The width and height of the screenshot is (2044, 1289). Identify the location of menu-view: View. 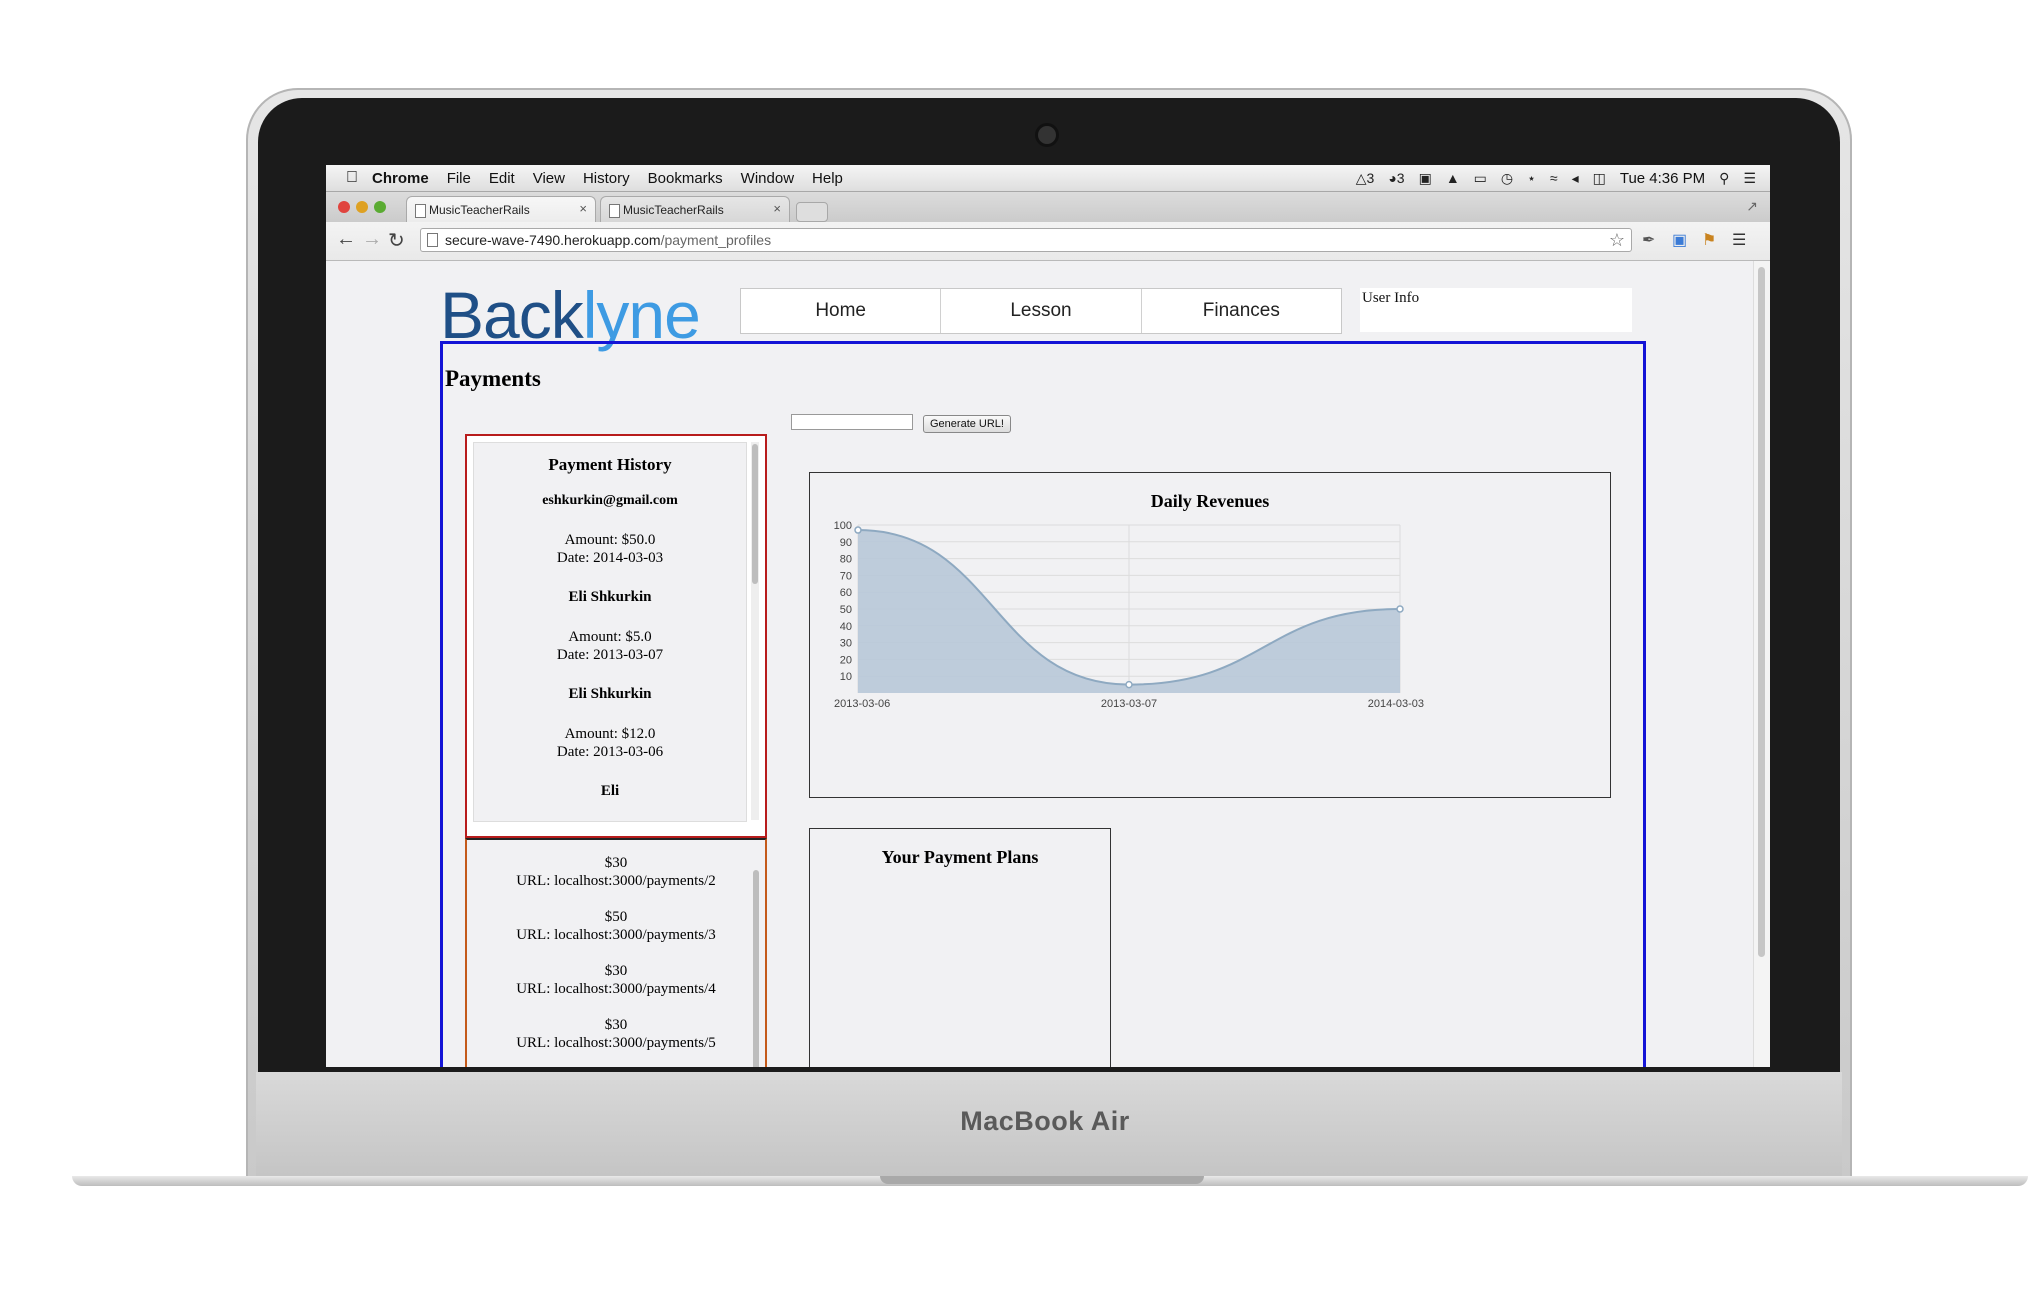
(549, 178).